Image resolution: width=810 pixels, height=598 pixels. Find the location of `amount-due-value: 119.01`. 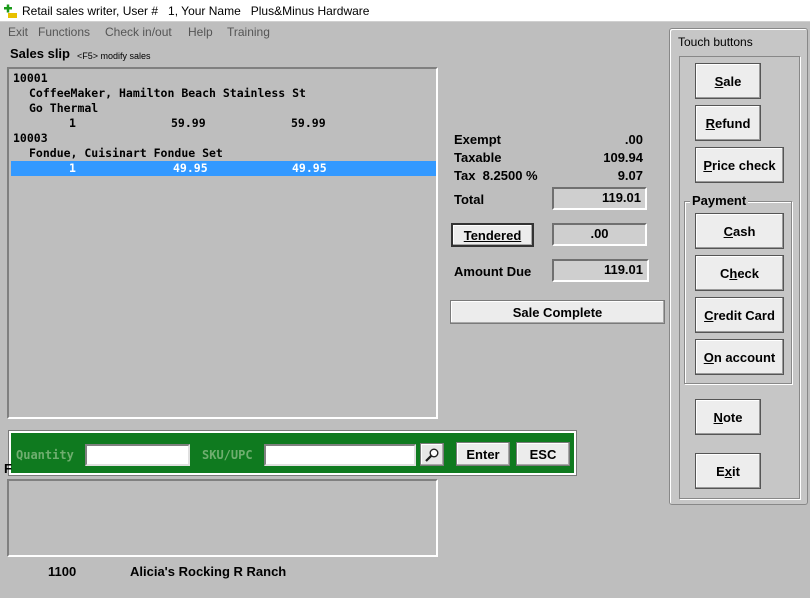

amount-due-value: 119.01 is located at coordinates (600, 270).